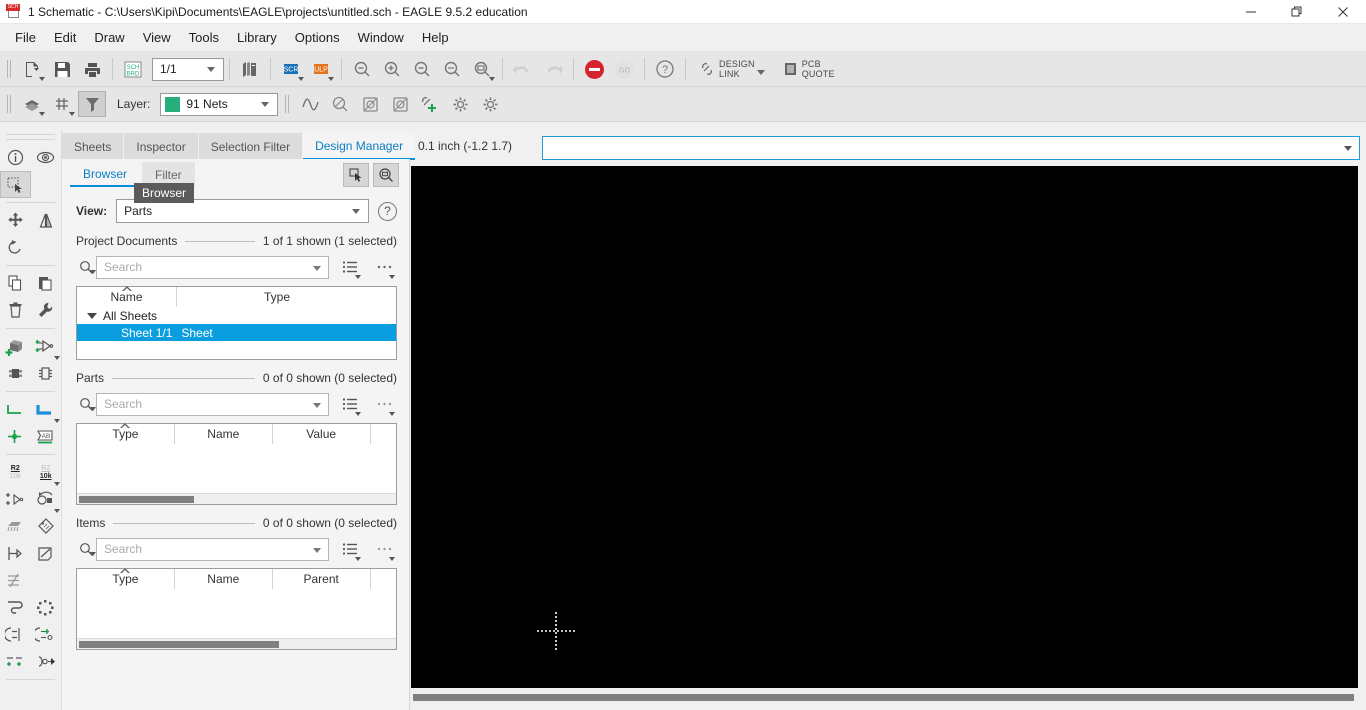  What do you see at coordinates (356, 175) in the screenshot?
I see `select-in-canvas-icon` at bounding box center [356, 175].